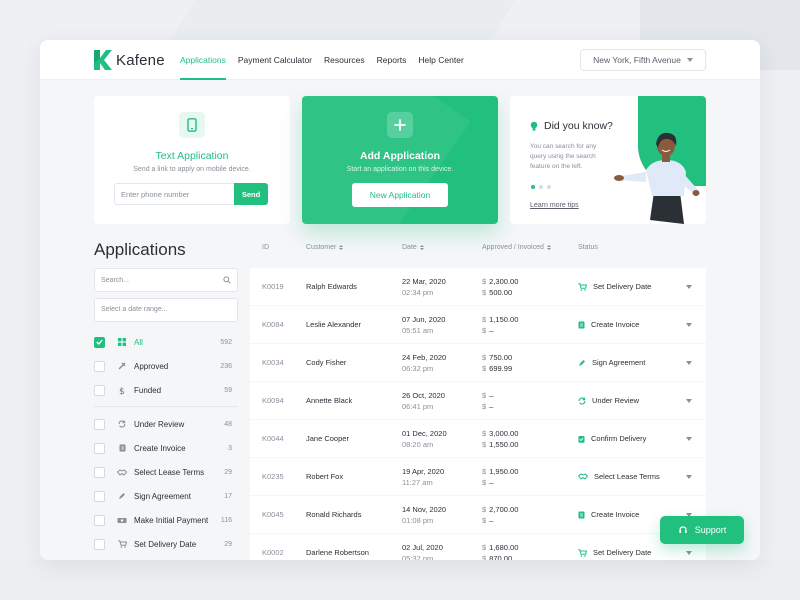  What do you see at coordinates (504, 281) in the screenshot?
I see `approved-amount: 2,300.00` at bounding box center [504, 281].